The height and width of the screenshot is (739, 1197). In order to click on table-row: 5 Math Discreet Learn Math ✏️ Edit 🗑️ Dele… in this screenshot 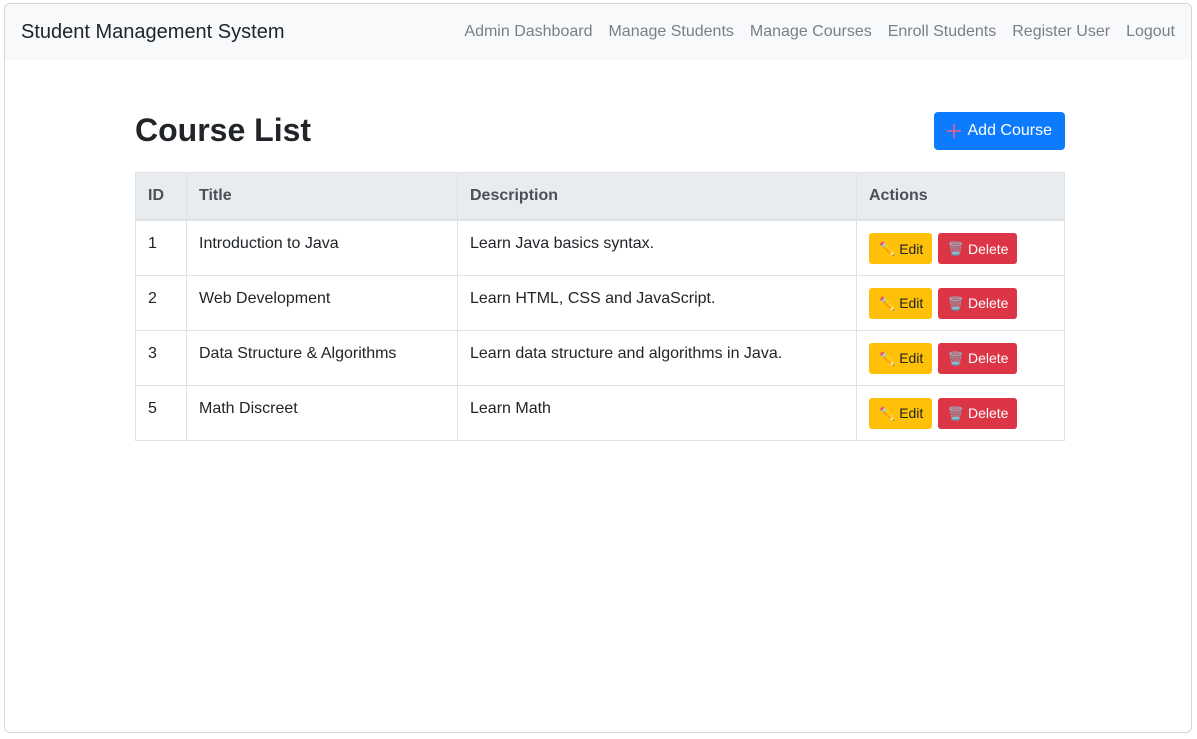, I will do `click(600, 412)`.